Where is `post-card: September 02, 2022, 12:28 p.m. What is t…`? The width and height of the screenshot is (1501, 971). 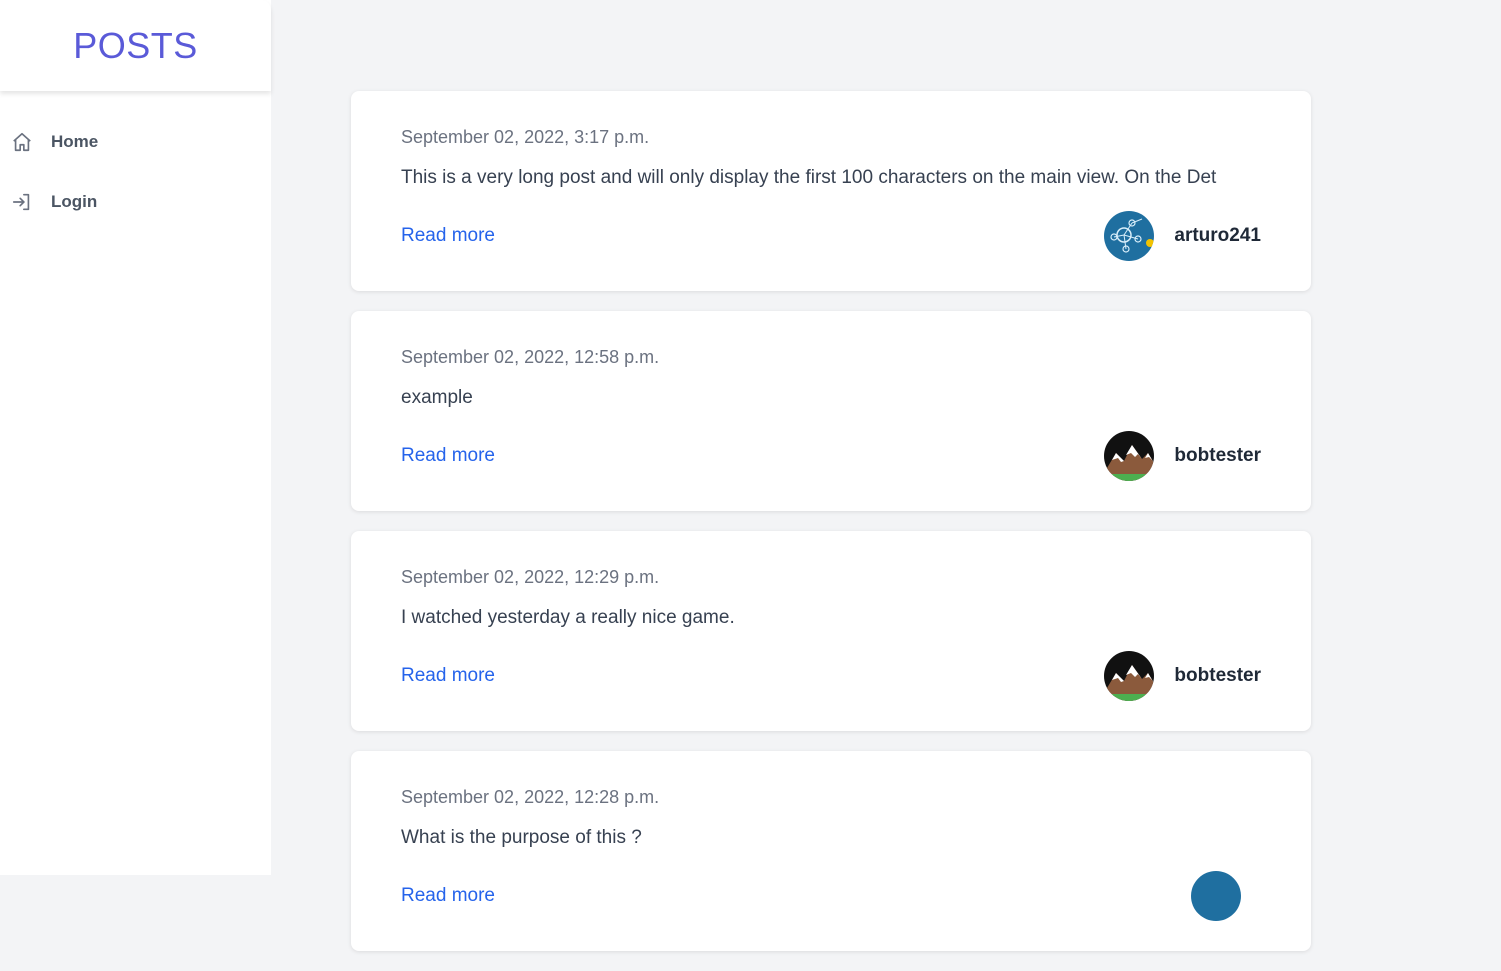
post-card: September 02, 2022, 12:28 p.m. What is t… is located at coordinates (831, 851).